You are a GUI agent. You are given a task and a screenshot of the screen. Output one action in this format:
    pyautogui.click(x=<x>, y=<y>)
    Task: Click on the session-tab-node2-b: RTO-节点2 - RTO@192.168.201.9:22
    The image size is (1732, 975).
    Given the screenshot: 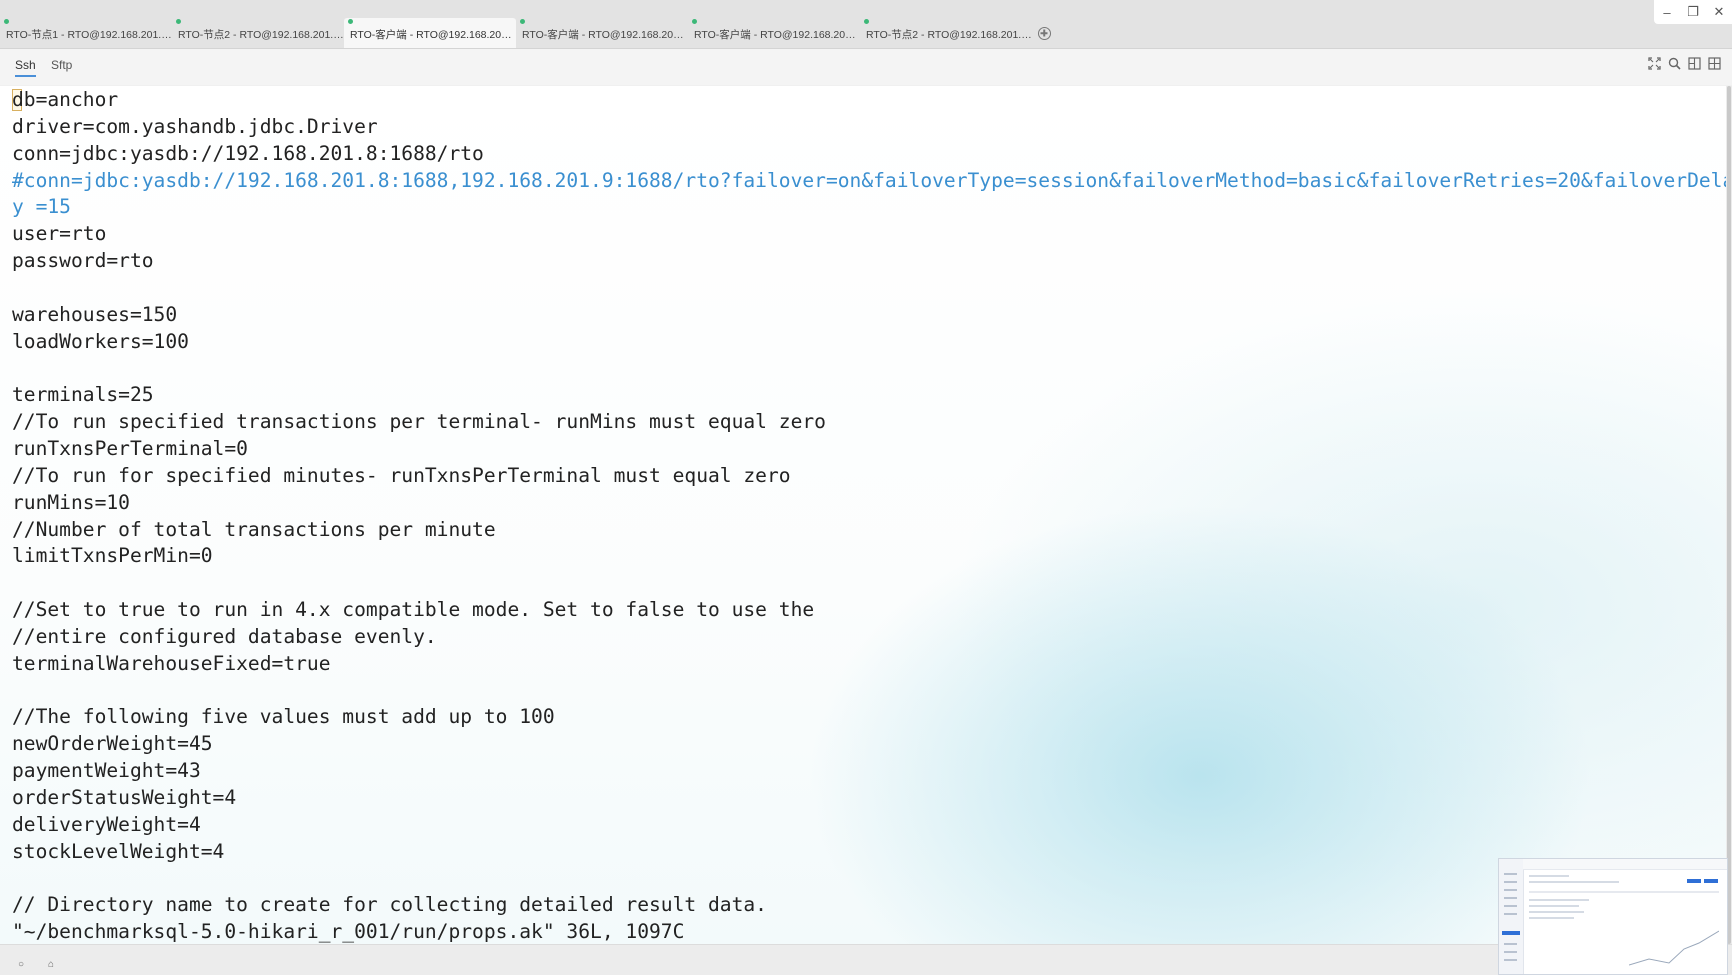 What is the action you would take?
    pyautogui.click(x=946, y=33)
    